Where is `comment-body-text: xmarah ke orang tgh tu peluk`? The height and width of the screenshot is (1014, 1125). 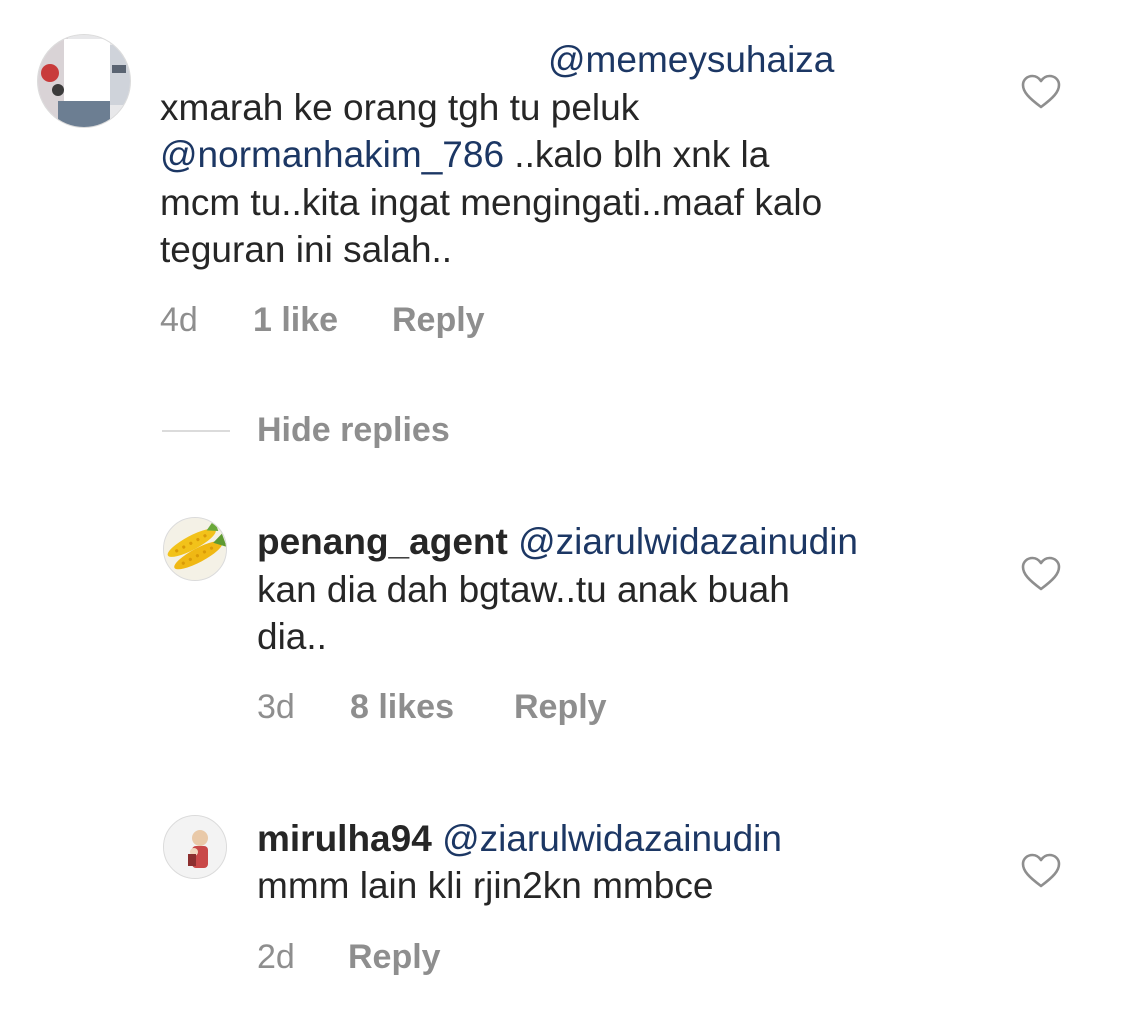
comment-body-text: xmarah ke orang tgh tu peluk is located at coordinates (400, 107).